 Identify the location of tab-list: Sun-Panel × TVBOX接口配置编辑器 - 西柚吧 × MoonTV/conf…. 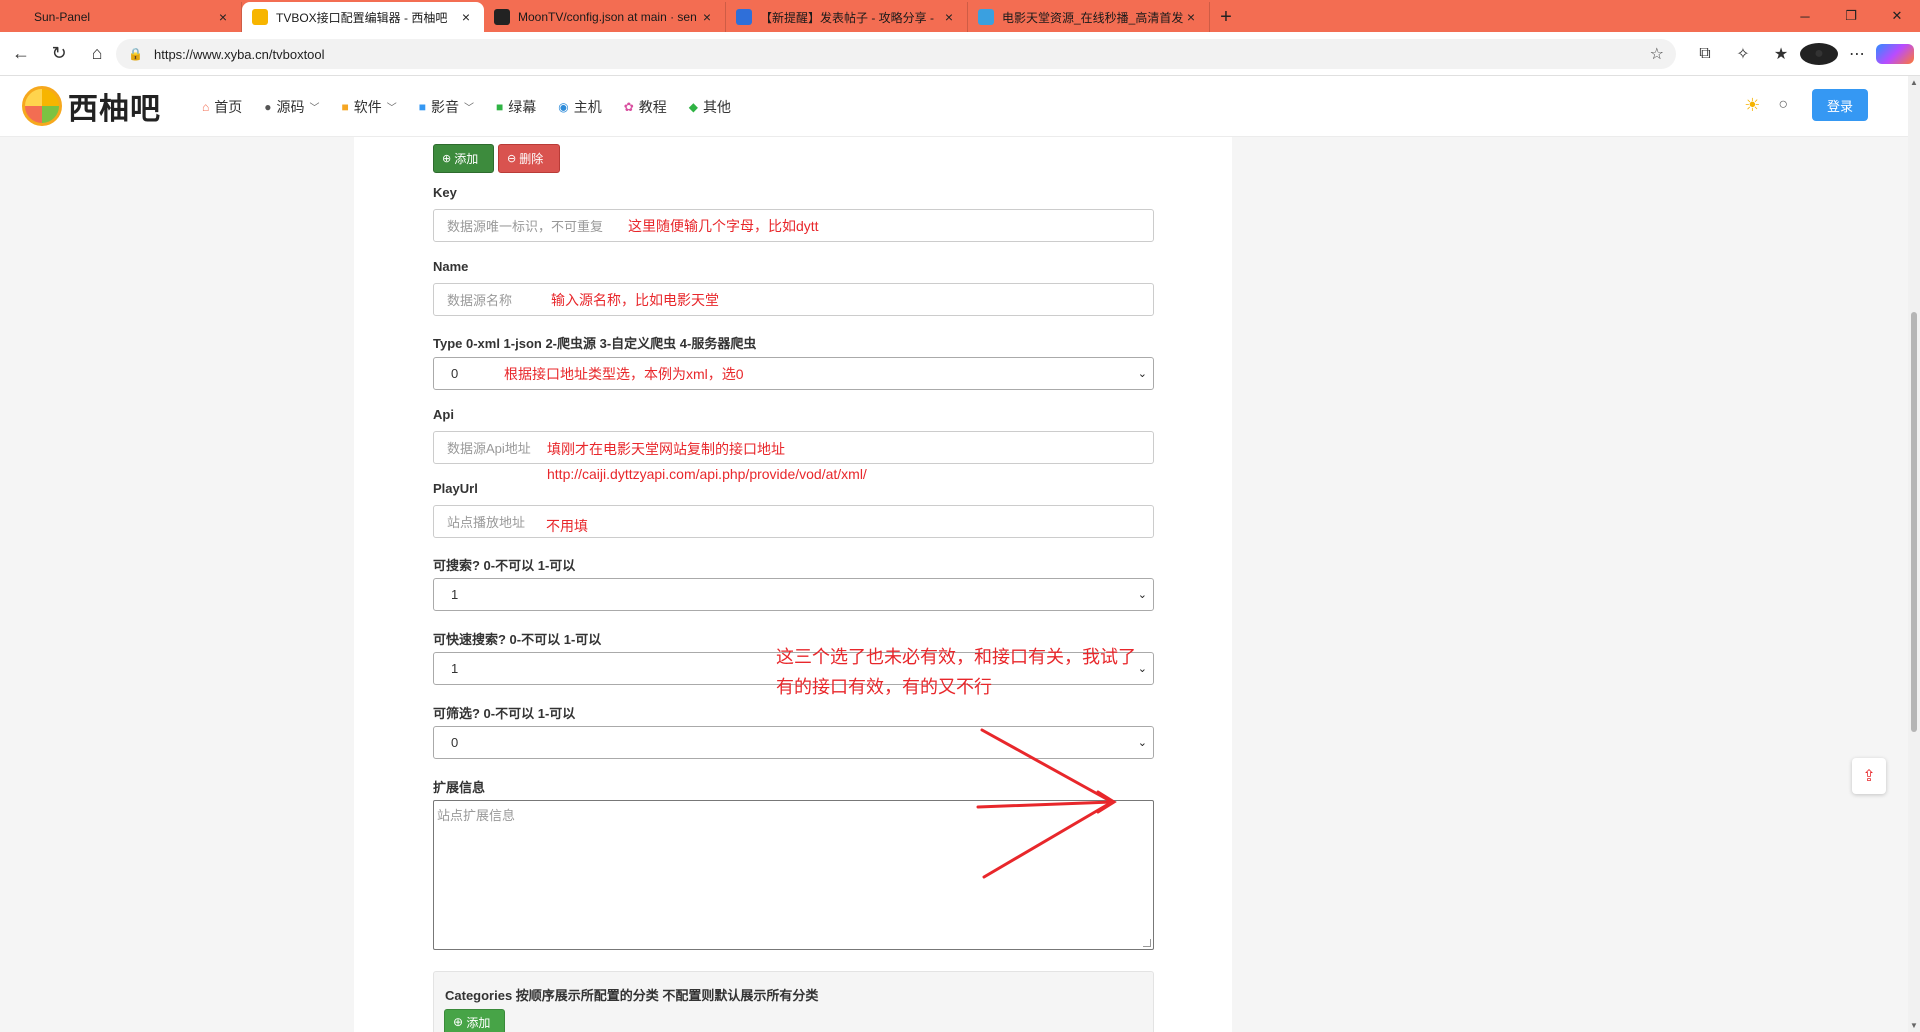
(605, 16).